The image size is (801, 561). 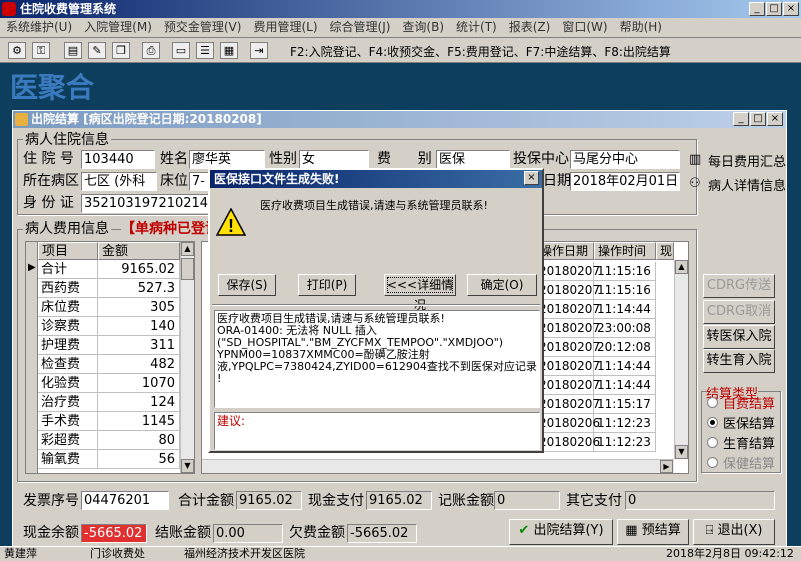 What do you see at coordinates (420, 293) in the screenshot?
I see `details-button: <<<详细情况` at bounding box center [420, 293].